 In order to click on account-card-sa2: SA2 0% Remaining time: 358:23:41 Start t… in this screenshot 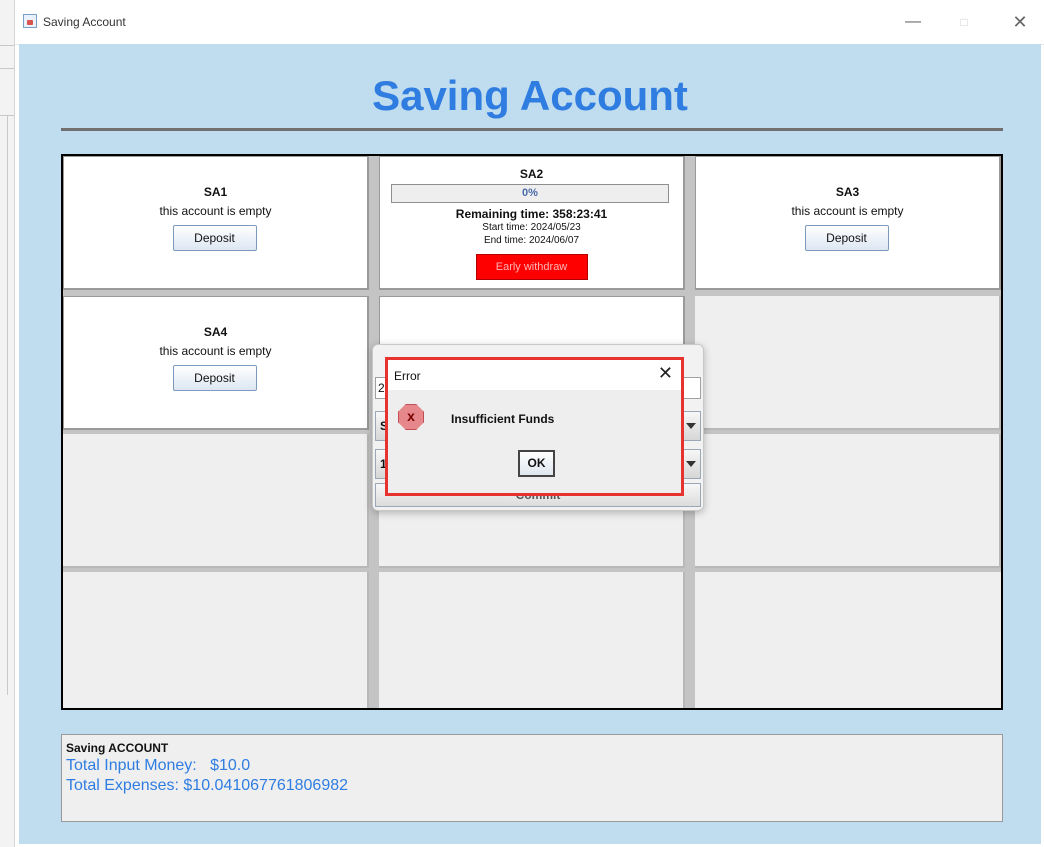, I will do `click(532, 223)`.